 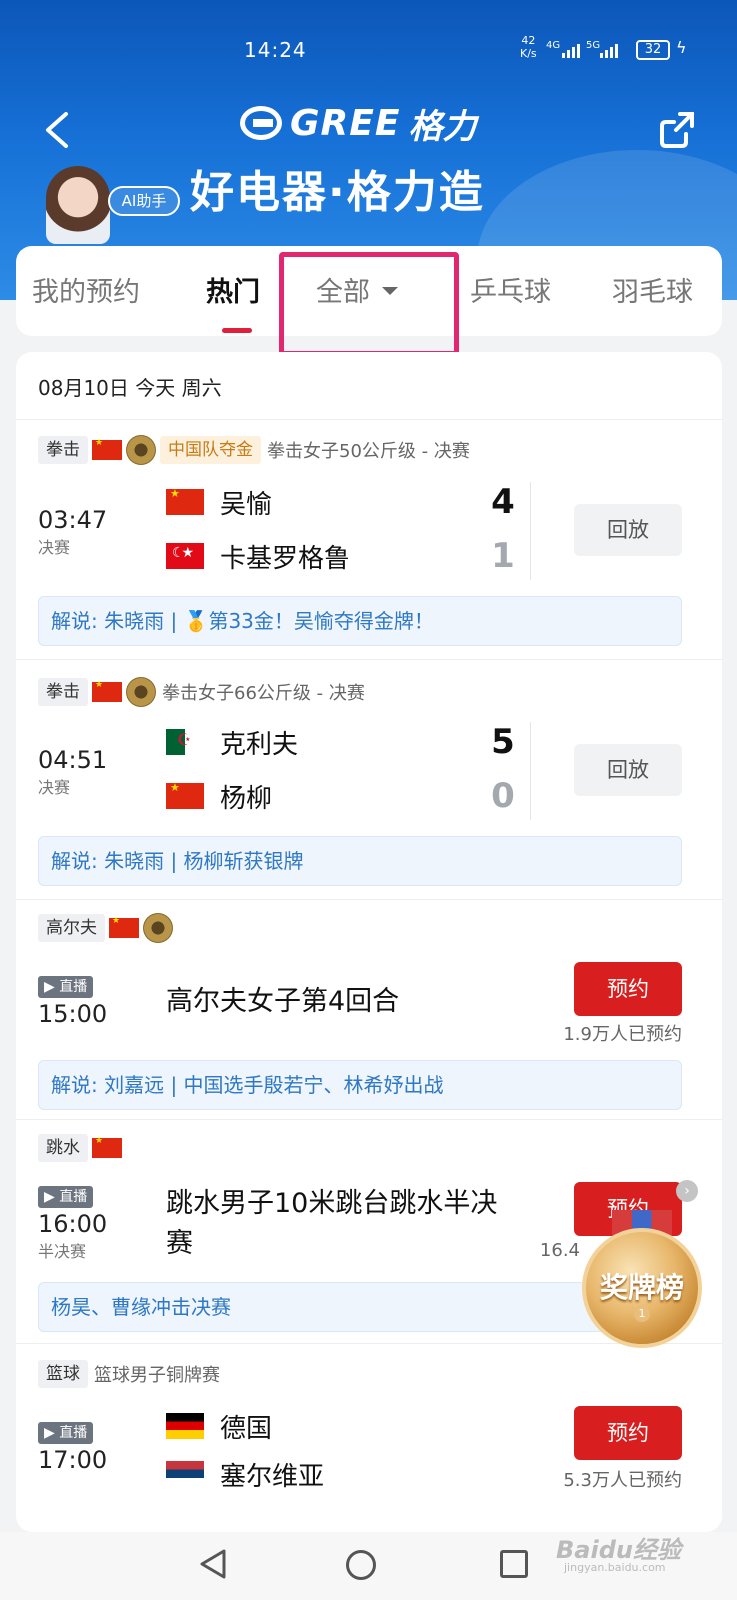 I want to click on team-row: 卡基罗格鲁, so click(x=258, y=556).